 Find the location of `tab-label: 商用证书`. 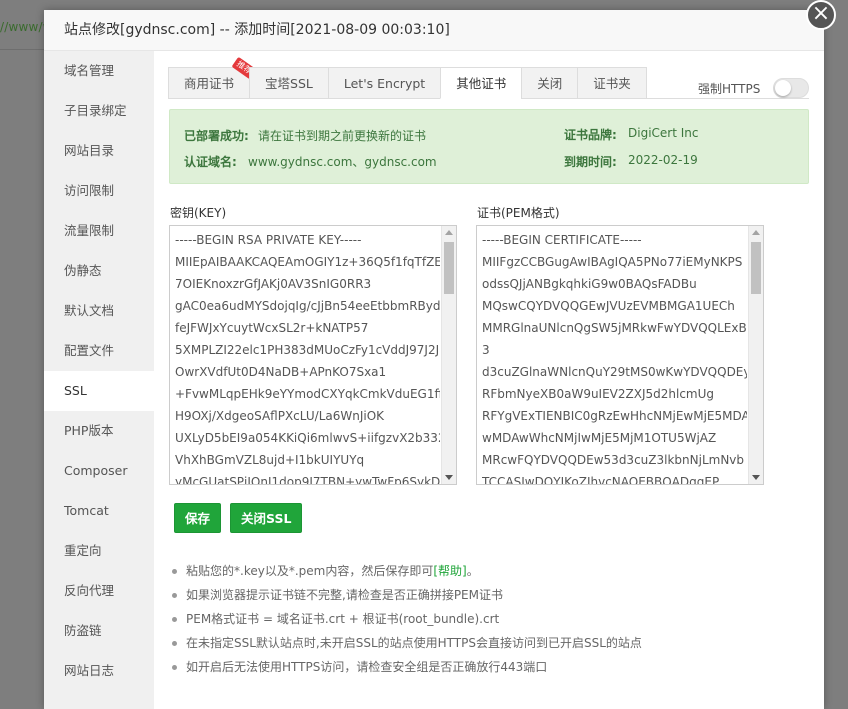

tab-label: 商用证书 is located at coordinates (209, 83).